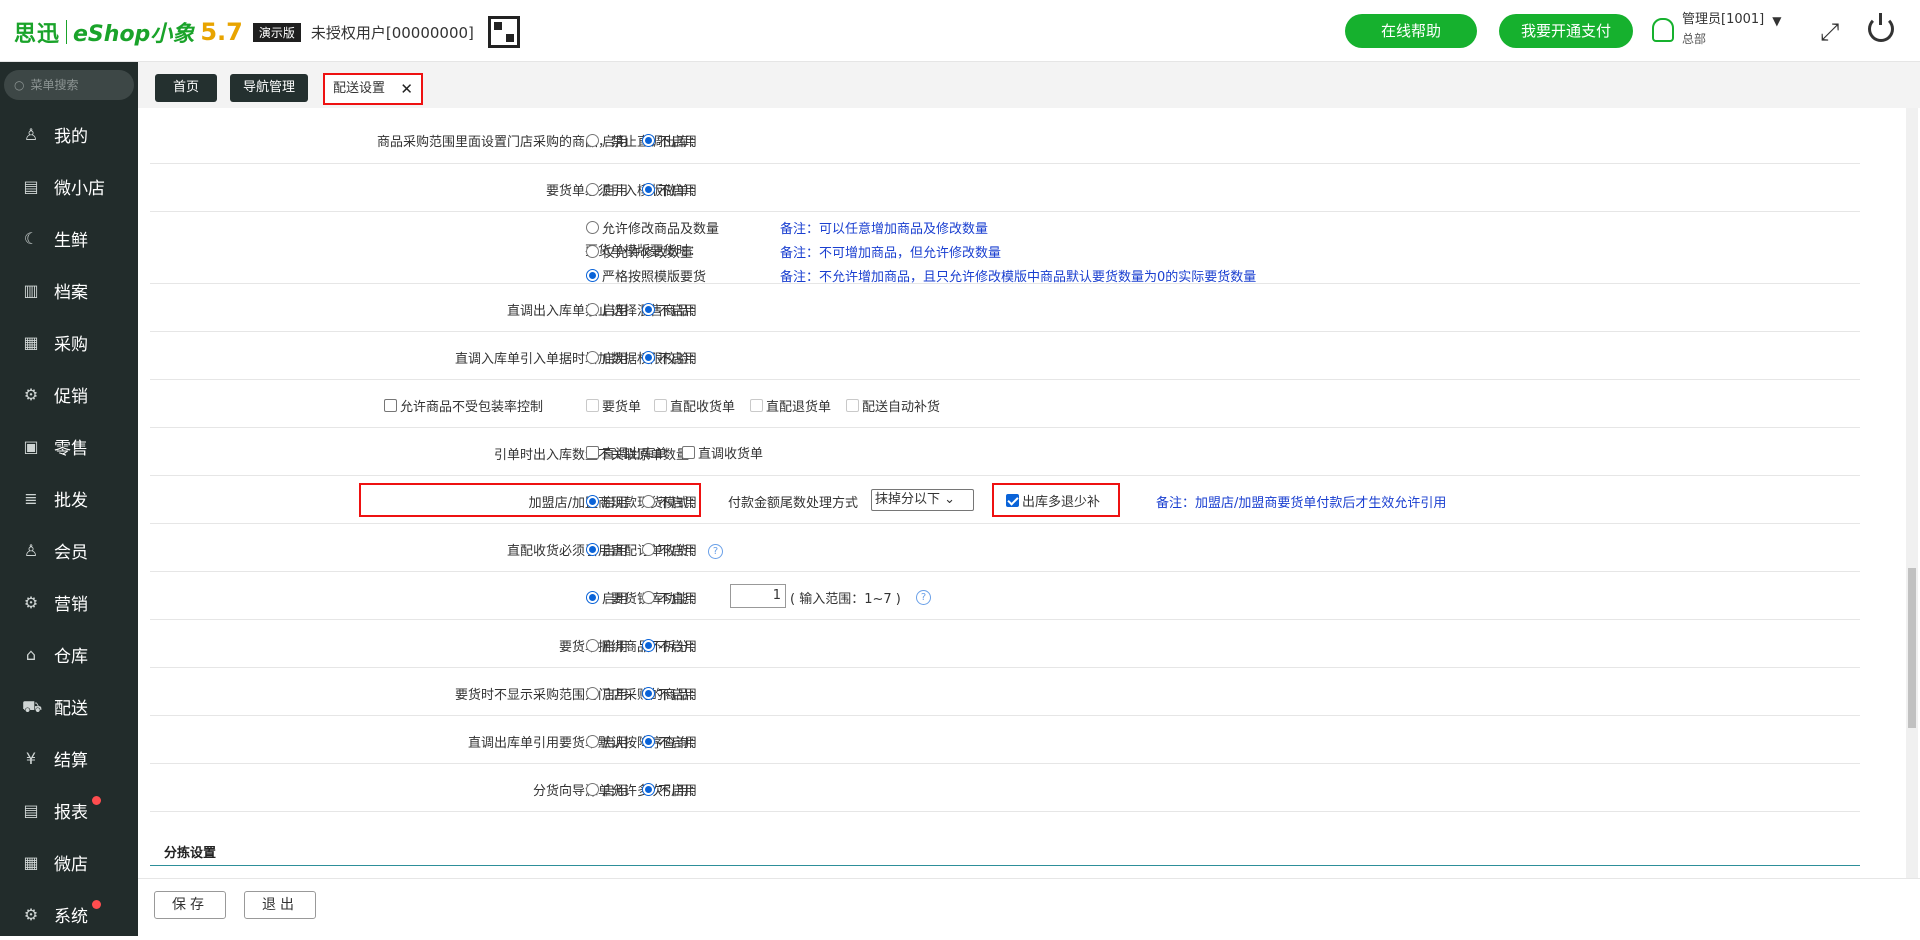 The height and width of the screenshot is (940, 1920). I want to click on sidebar-item-label: 会员, so click(71, 552).